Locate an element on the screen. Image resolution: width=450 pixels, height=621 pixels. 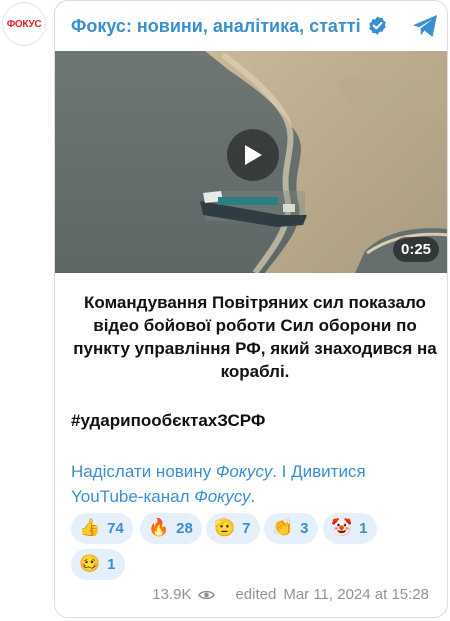
edited-label: edited is located at coordinates (256, 594).